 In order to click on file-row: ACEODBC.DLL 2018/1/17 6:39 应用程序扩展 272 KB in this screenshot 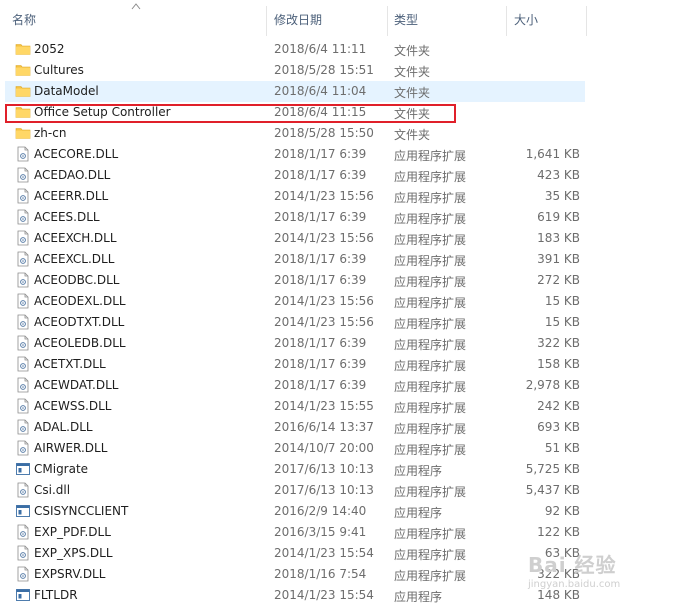, I will do `click(300, 280)`.